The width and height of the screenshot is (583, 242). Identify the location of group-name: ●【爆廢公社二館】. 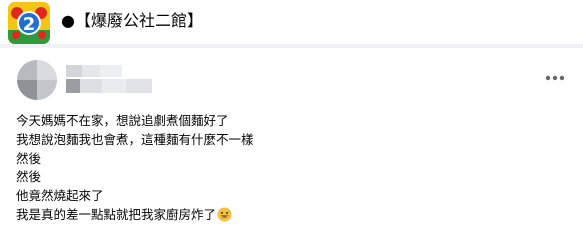
(132, 21).